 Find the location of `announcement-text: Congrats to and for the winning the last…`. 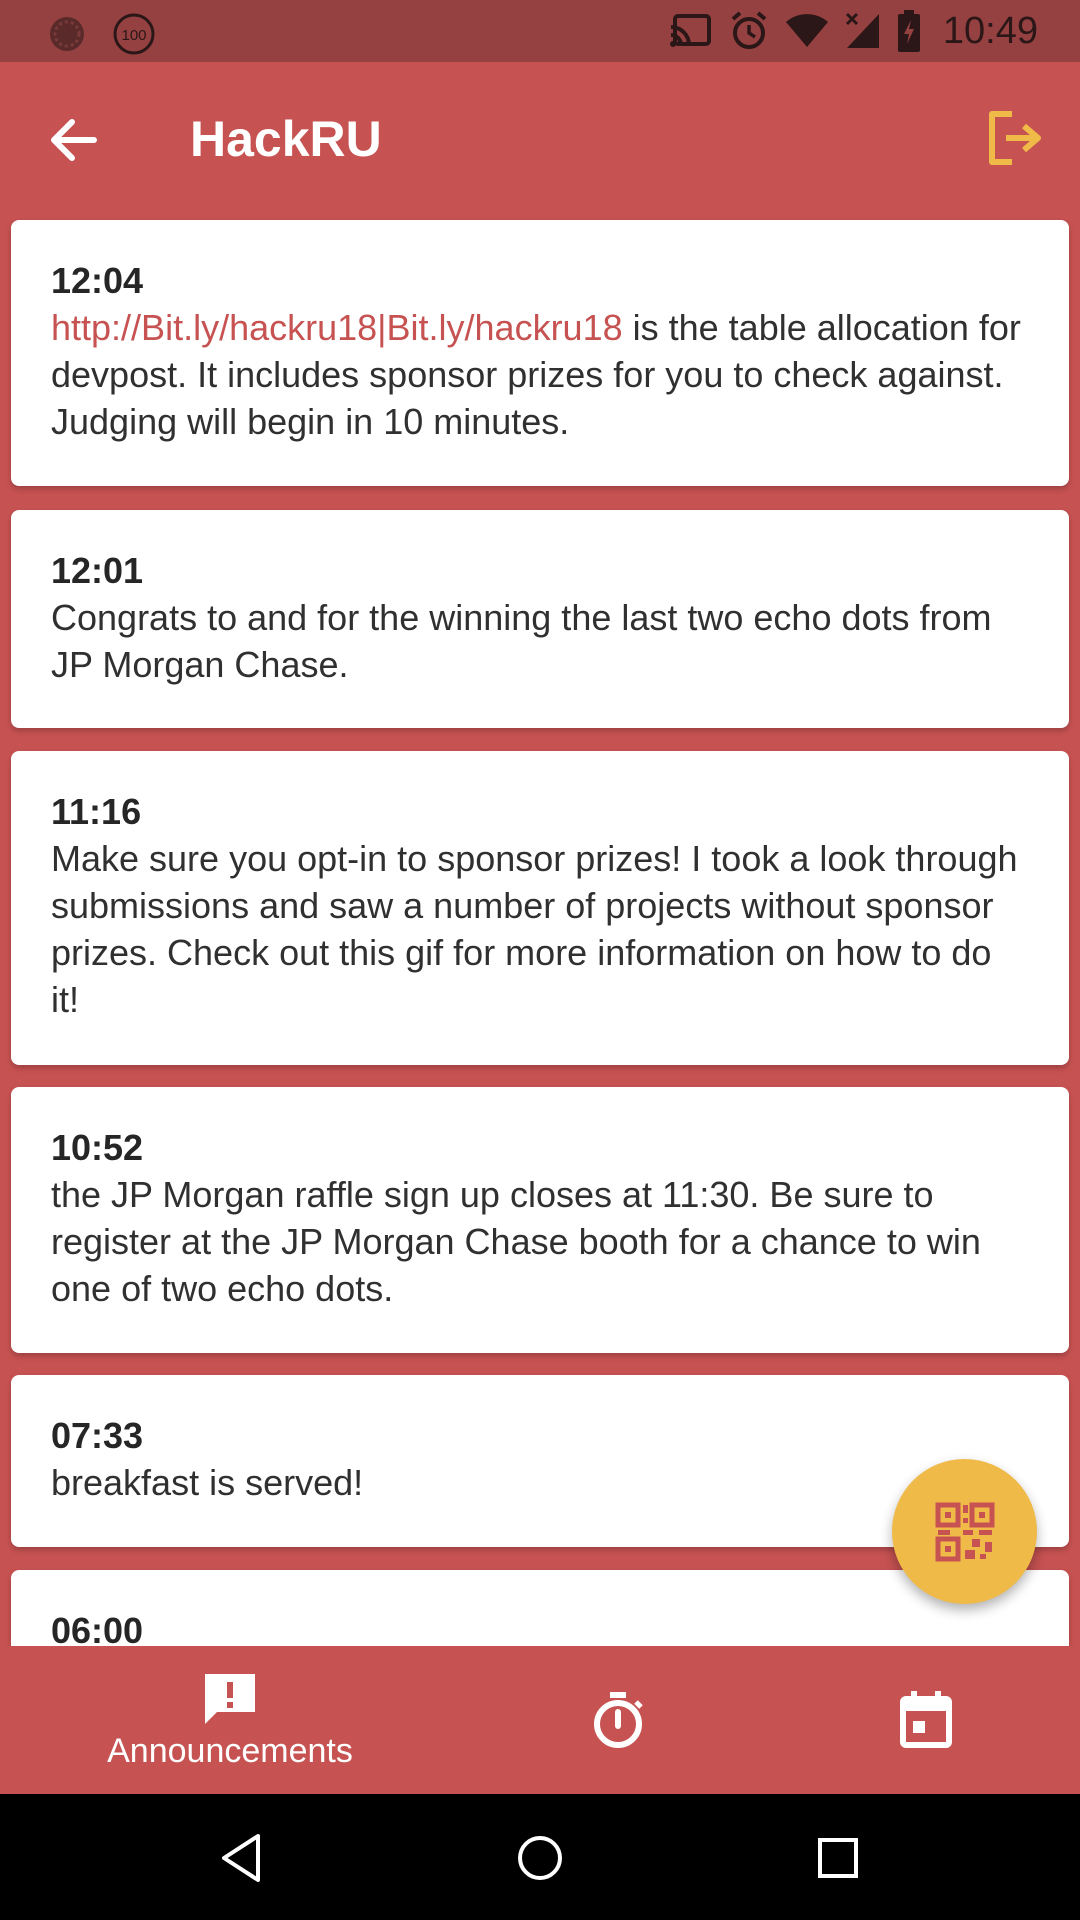

announcement-text: Congrats to and for the winning the last… is located at coordinates (521, 641).